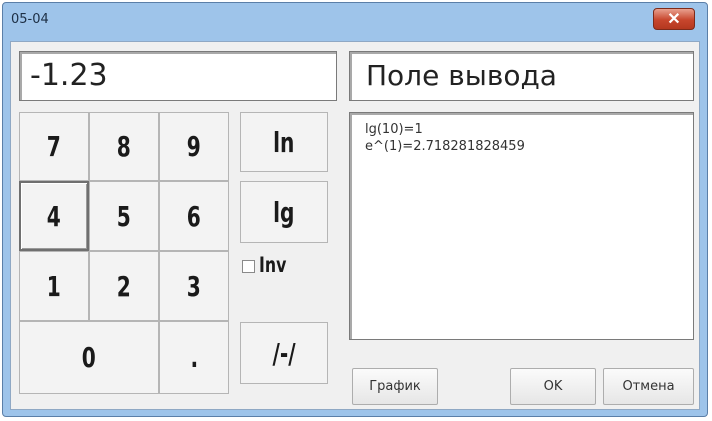  What do you see at coordinates (355, 22) in the screenshot?
I see `title-bar: 05-04 ✕` at bounding box center [355, 22].